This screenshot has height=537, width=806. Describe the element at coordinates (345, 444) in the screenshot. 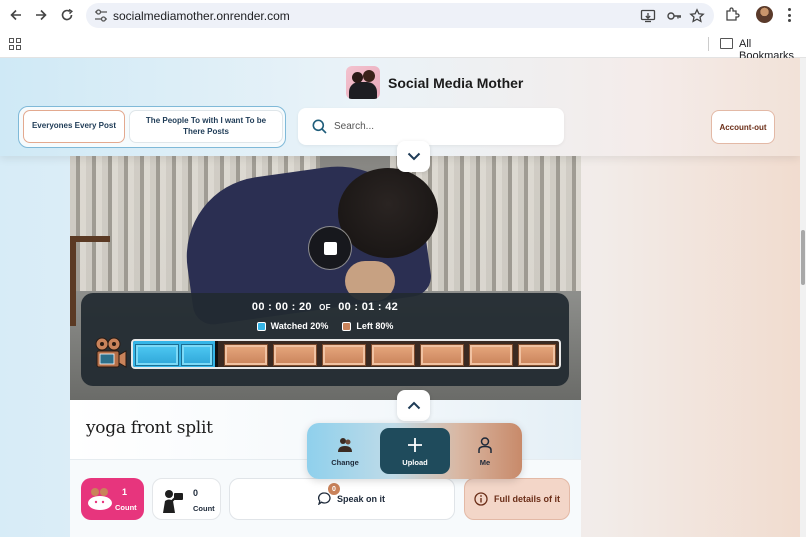

I see `change-icon` at that location.